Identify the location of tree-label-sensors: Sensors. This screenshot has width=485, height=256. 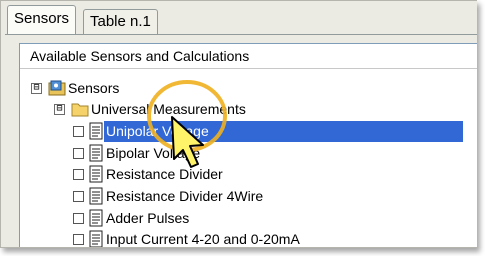
(94, 88).